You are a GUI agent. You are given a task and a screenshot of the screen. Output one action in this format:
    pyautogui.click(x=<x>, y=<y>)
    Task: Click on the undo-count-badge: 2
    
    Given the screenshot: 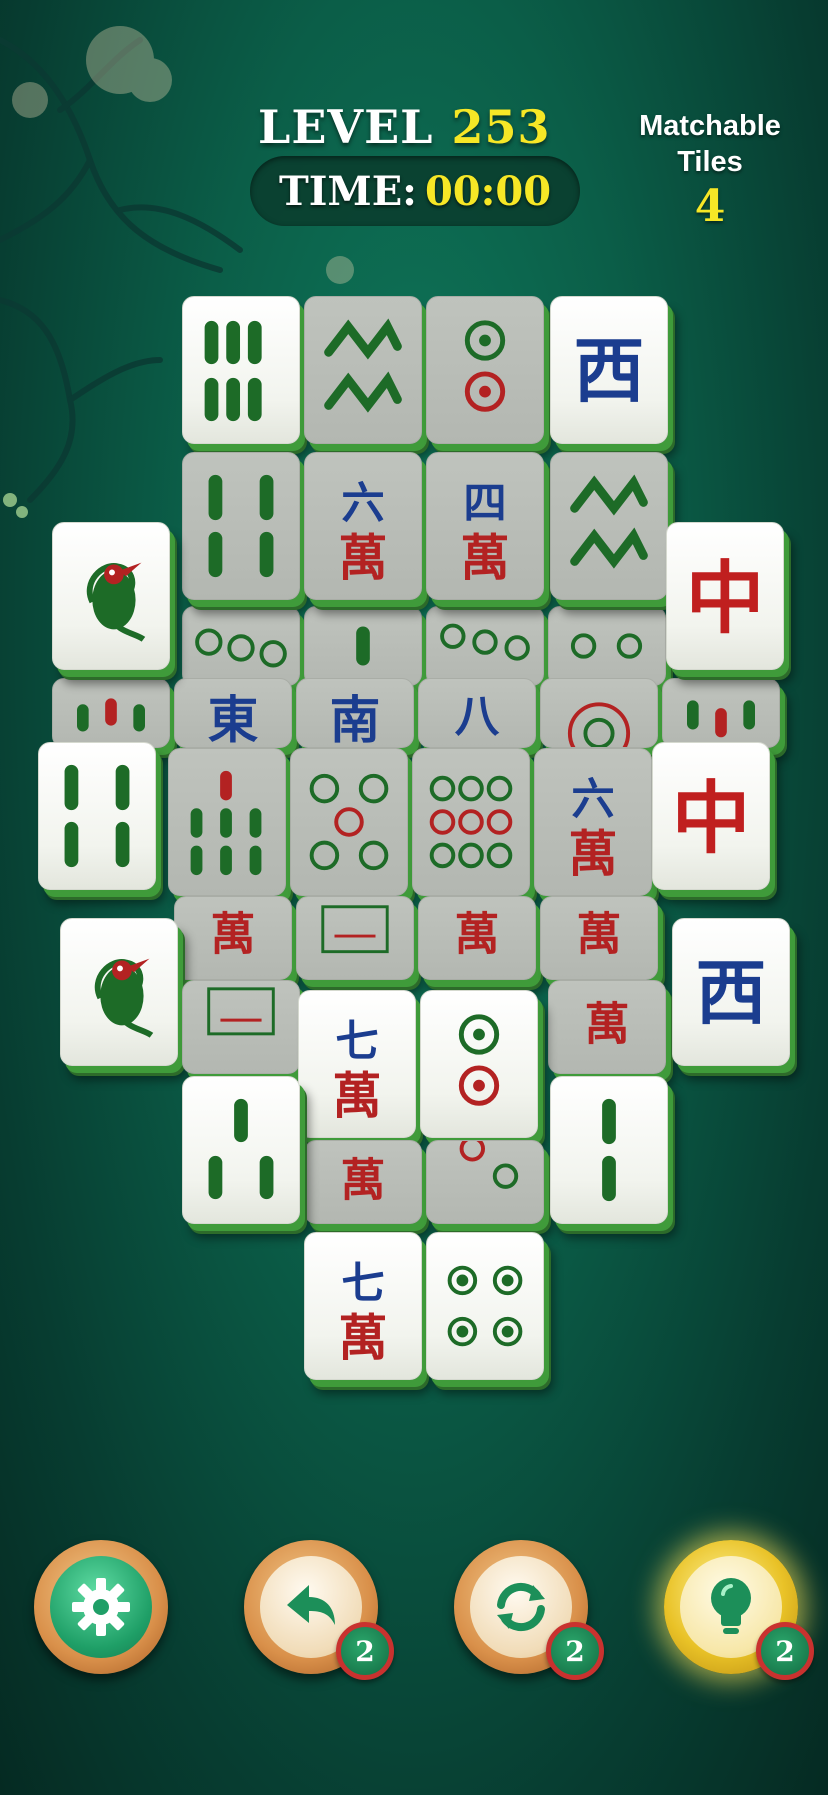 What is the action you would take?
    pyautogui.click(x=365, y=1651)
    